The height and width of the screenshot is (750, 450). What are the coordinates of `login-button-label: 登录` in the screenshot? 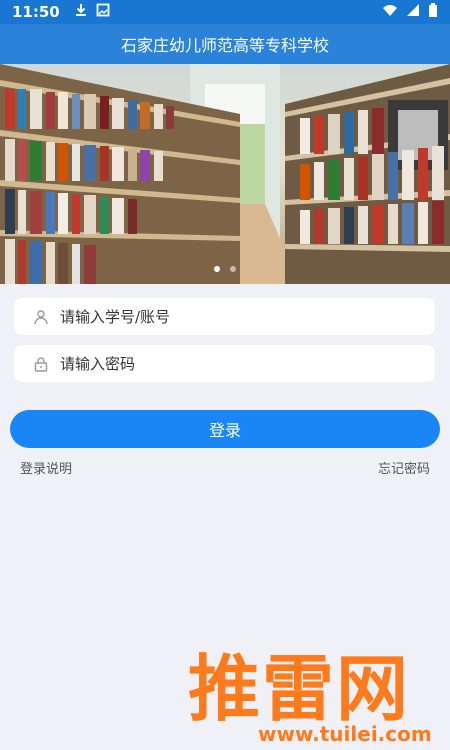 It's located at (224, 430).